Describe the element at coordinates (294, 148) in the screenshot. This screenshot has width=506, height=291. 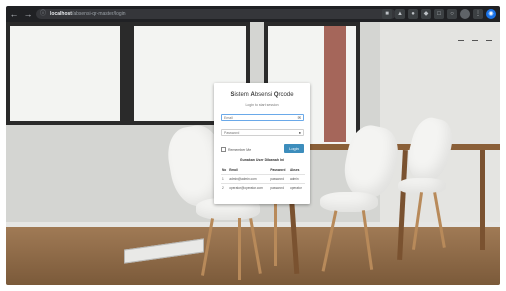
I see `login-button: Login` at that location.